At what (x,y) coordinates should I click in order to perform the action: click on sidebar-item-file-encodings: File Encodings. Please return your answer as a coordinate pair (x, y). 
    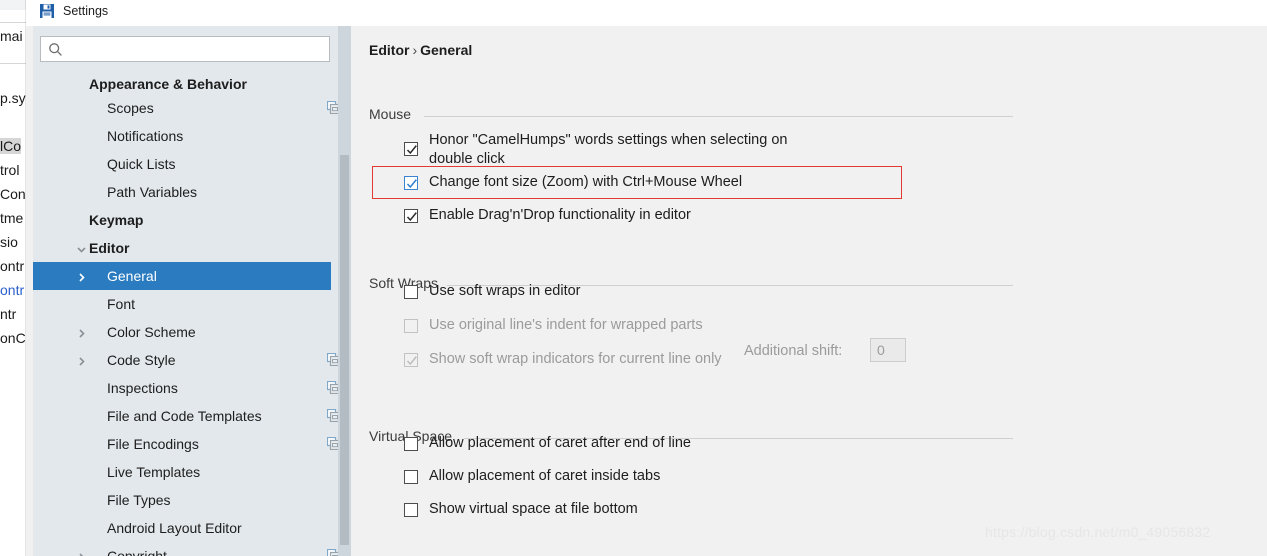
    Looking at the image, I should click on (187, 444).